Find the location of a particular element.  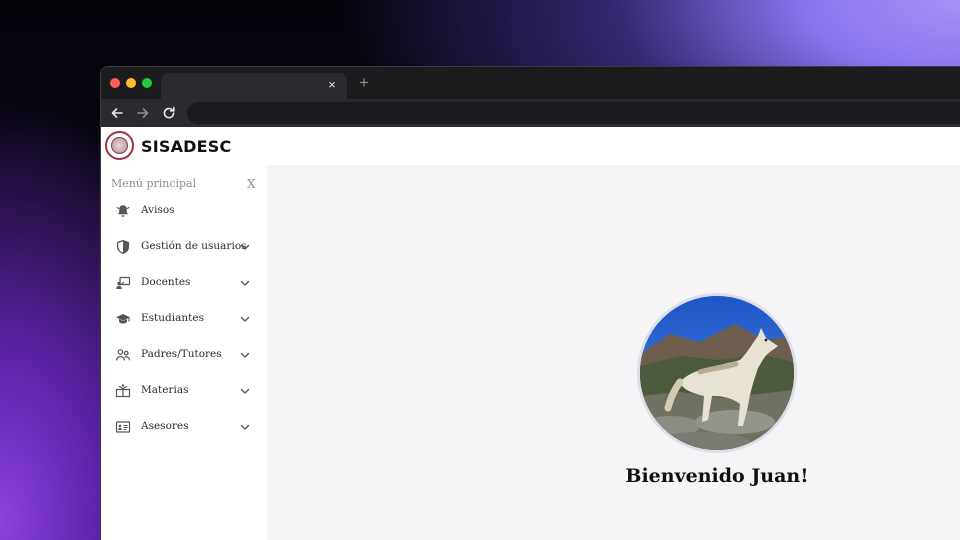

sidebar-item-gestion-usuarios: Gestión de usuarios is located at coordinates (184, 247).